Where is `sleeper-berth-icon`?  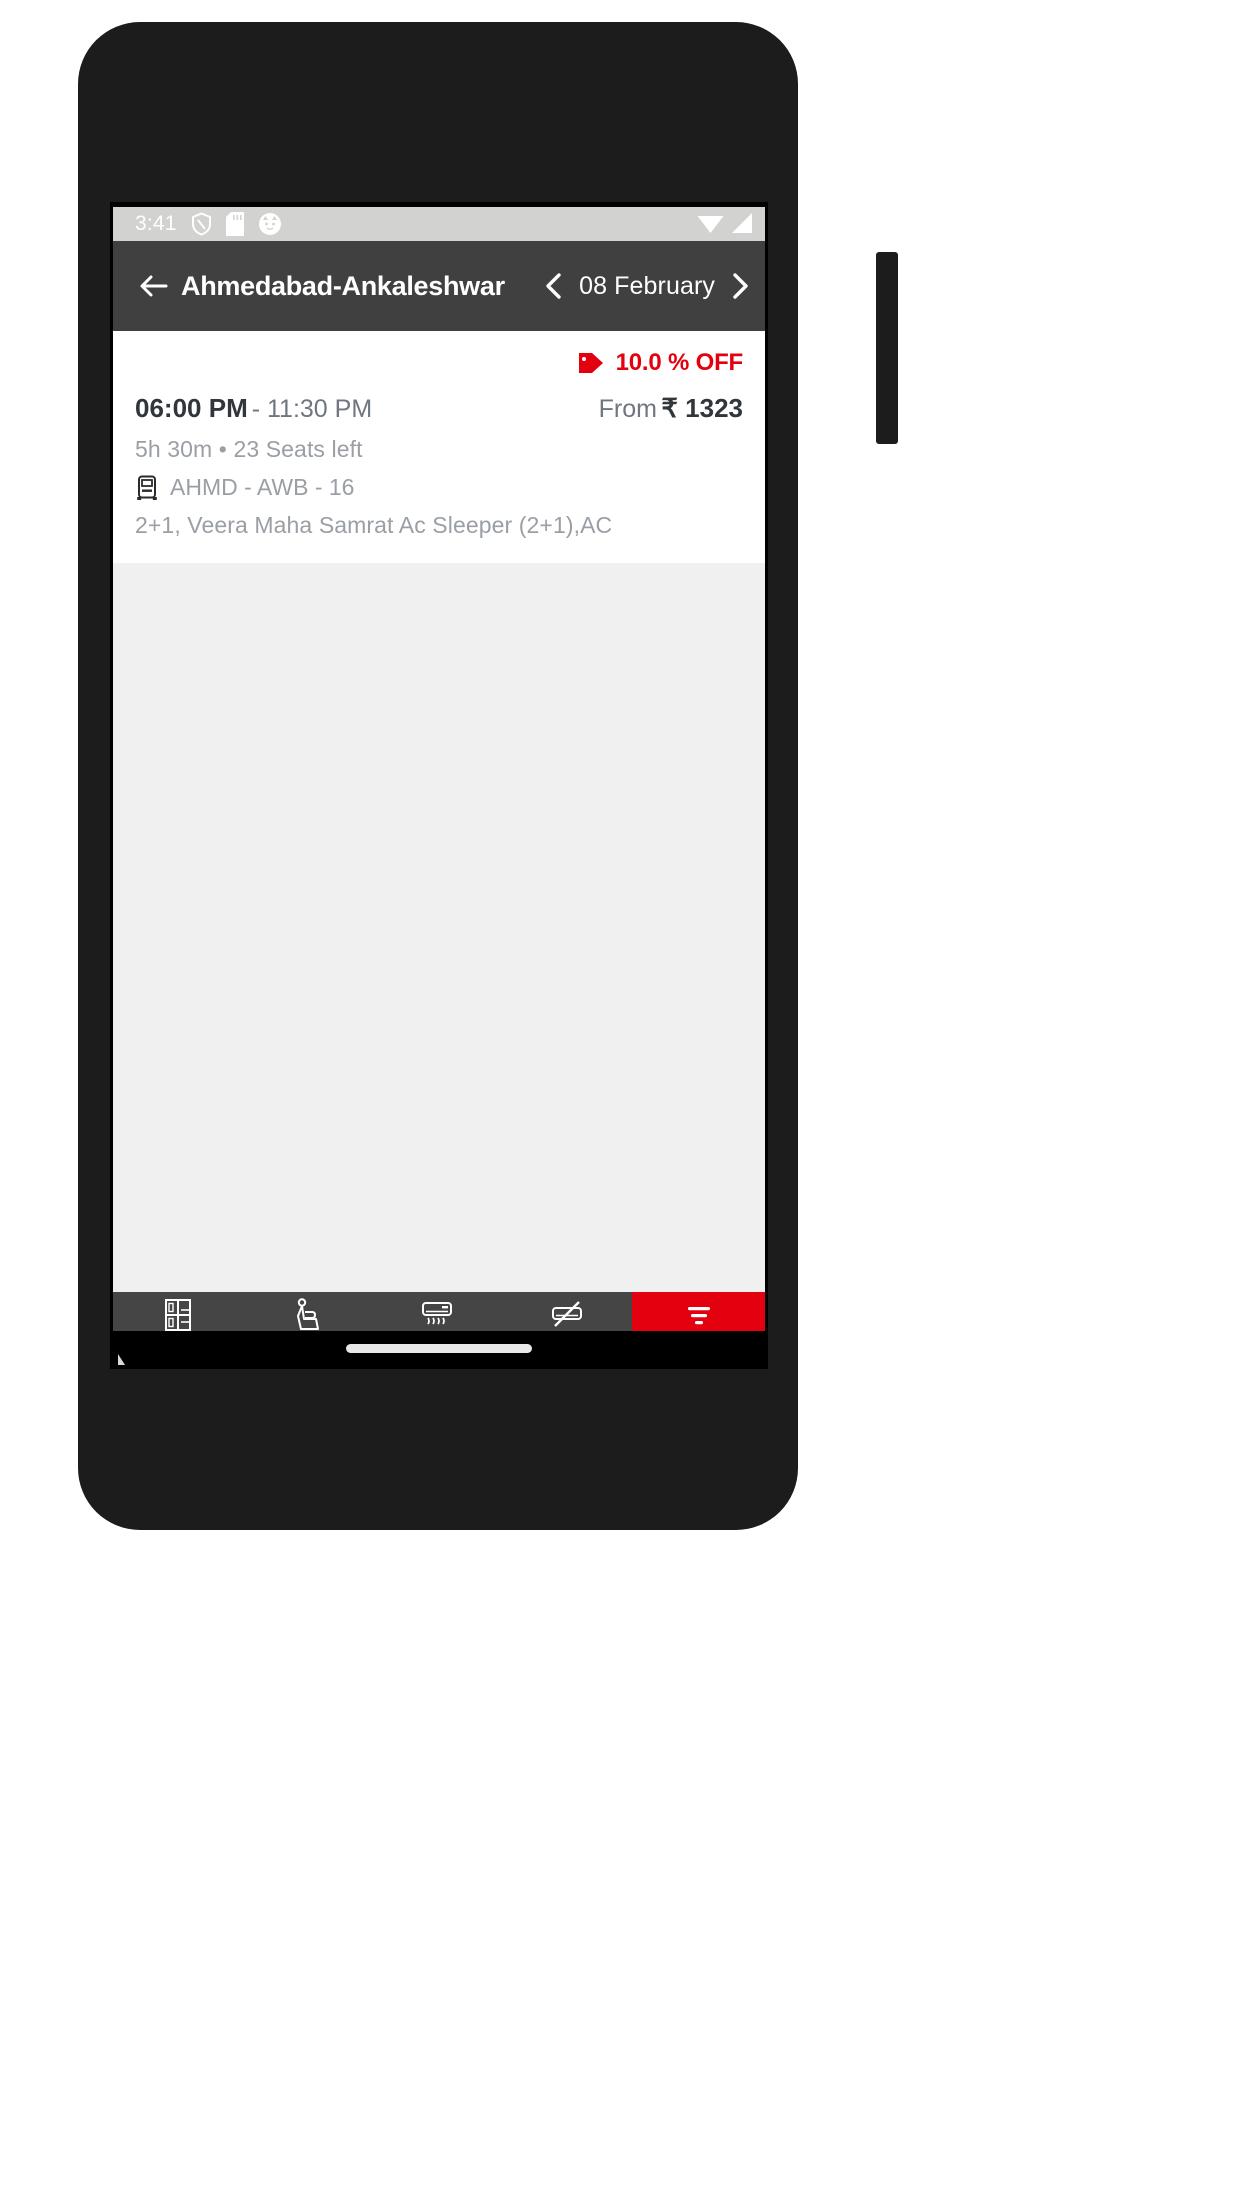
sleeper-berth-icon is located at coordinates (177, 1315).